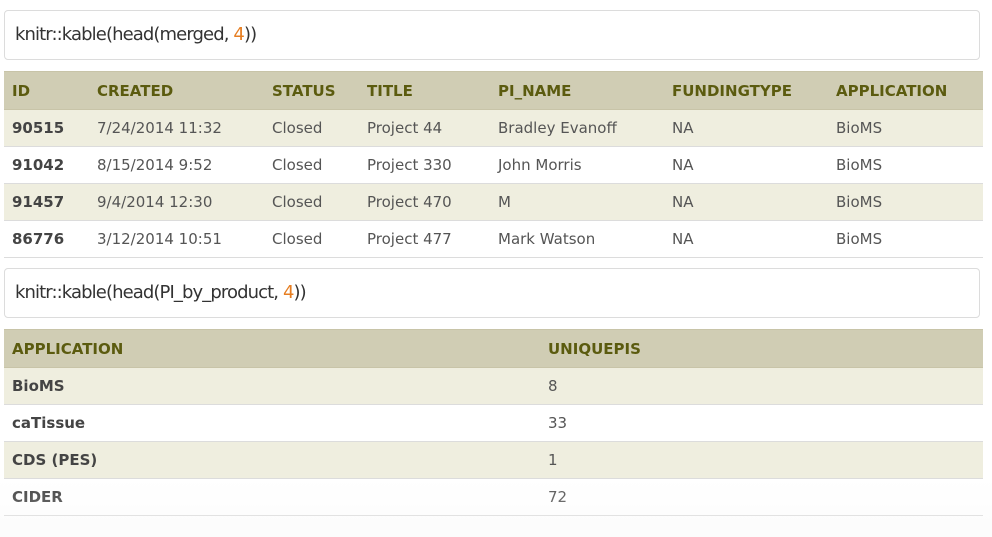 This screenshot has width=992, height=537. I want to click on cell-pi-name: Bradley Evanoff, so click(577, 128).